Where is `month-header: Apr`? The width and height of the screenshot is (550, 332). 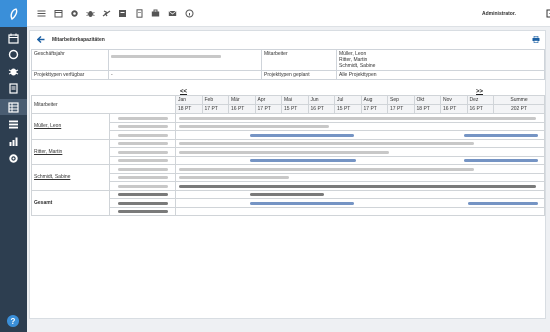
month-header: Apr is located at coordinates (268, 100).